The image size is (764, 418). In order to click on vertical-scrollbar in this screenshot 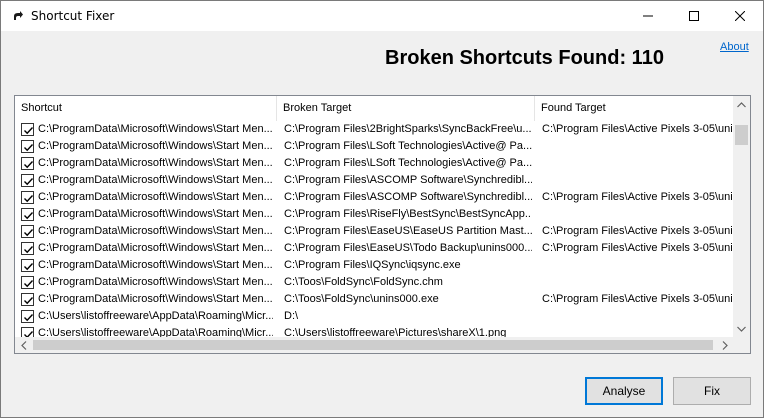, I will do `click(741, 216)`.